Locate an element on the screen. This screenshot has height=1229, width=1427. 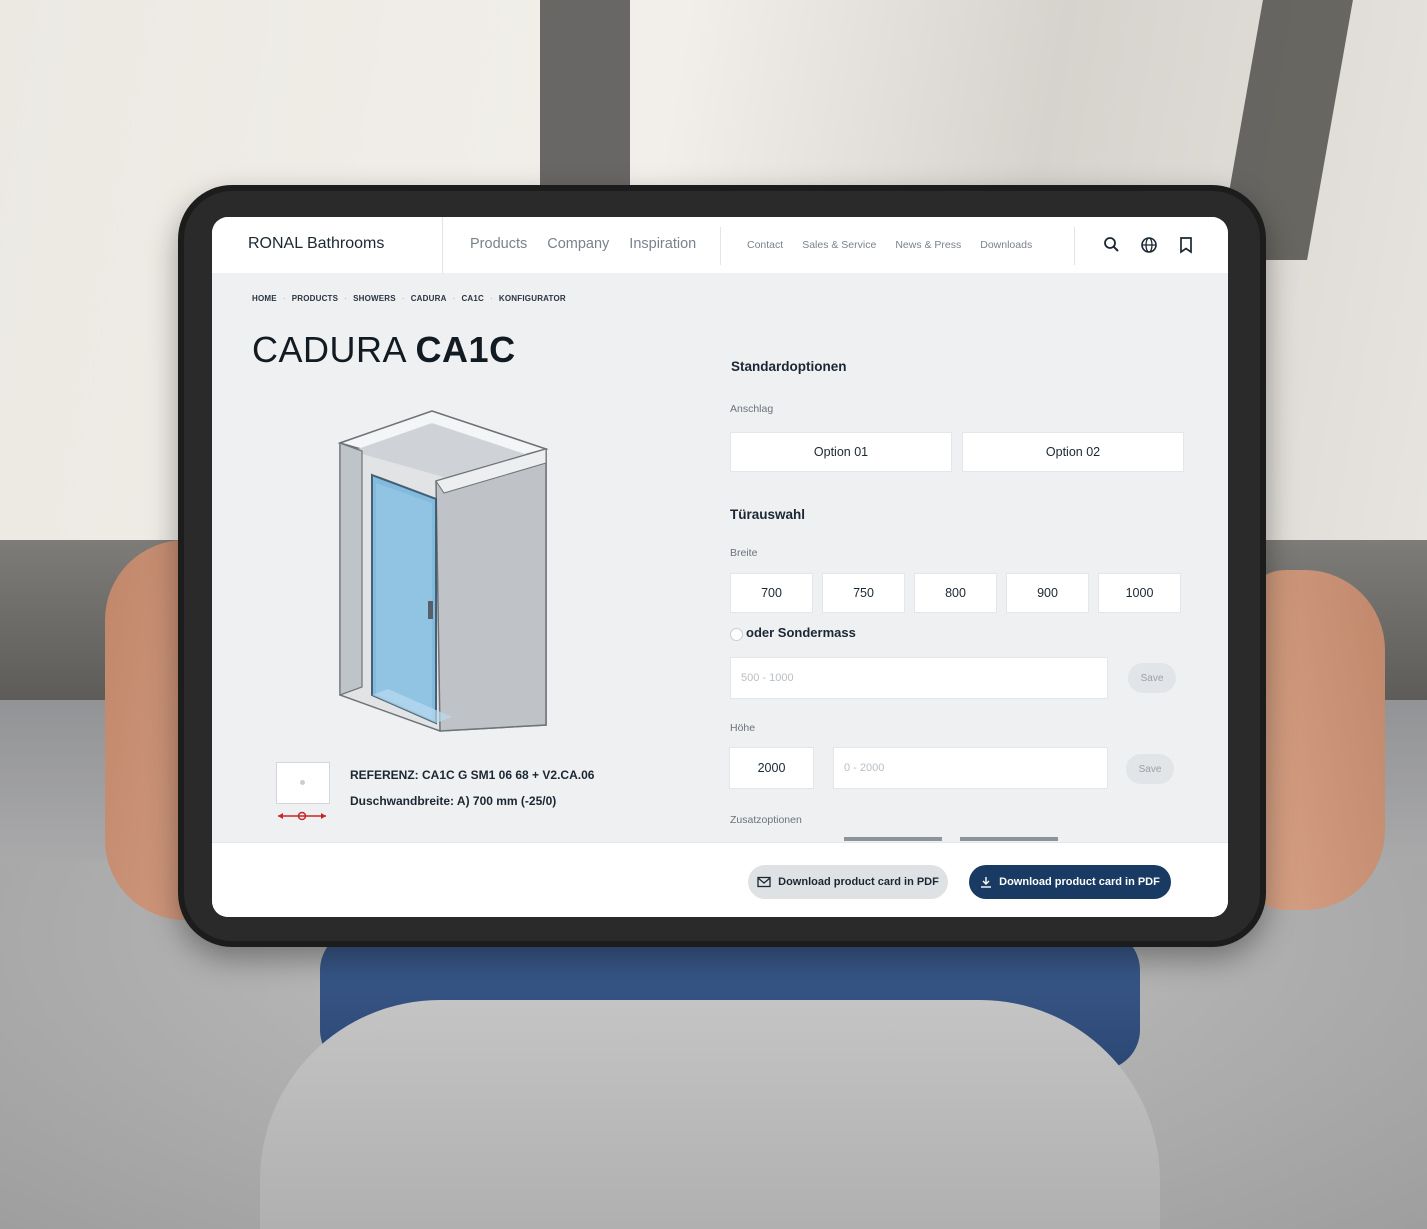
custom-width-input is located at coordinates (919, 678).